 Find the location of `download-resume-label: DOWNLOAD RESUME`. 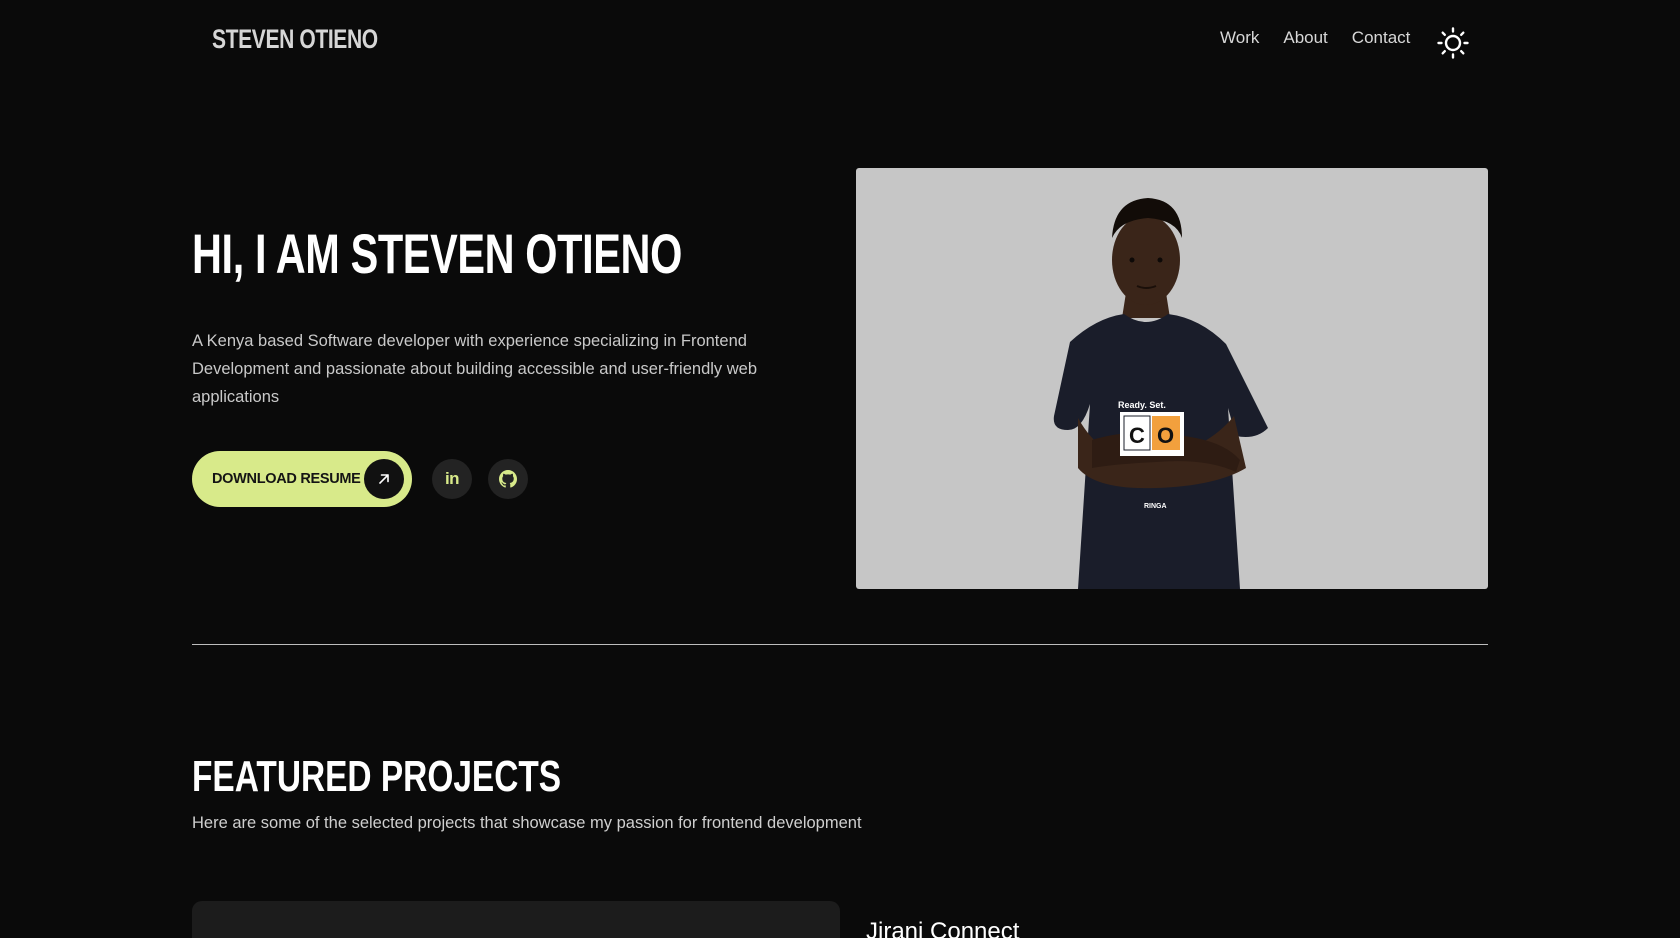

download-resume-label: DOWNLOAD RESUME is located at coordinates (286, 479).